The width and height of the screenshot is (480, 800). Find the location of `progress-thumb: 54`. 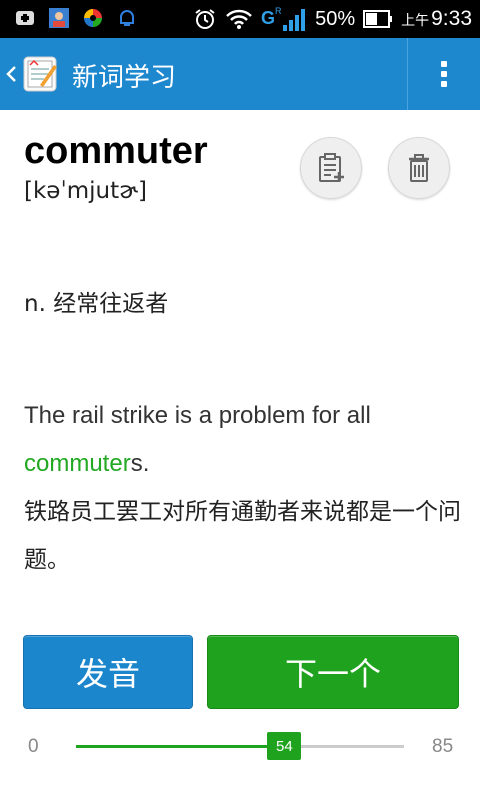

progress-thumb: 54 is located at coordinates (284, 746).